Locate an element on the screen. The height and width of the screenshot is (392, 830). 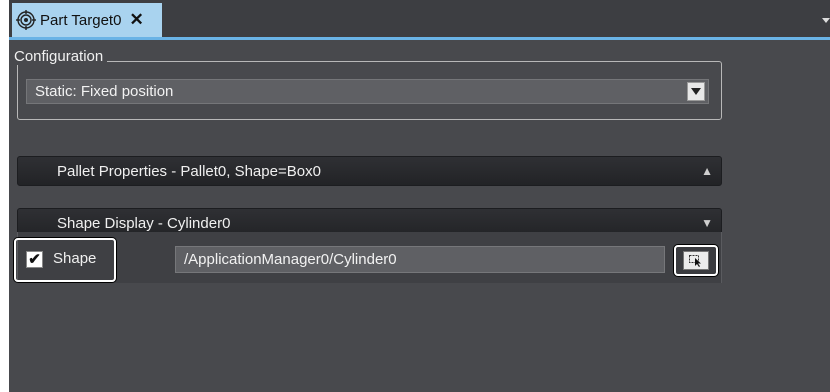
cursor-select-icon is located at coordinates (696, 260).